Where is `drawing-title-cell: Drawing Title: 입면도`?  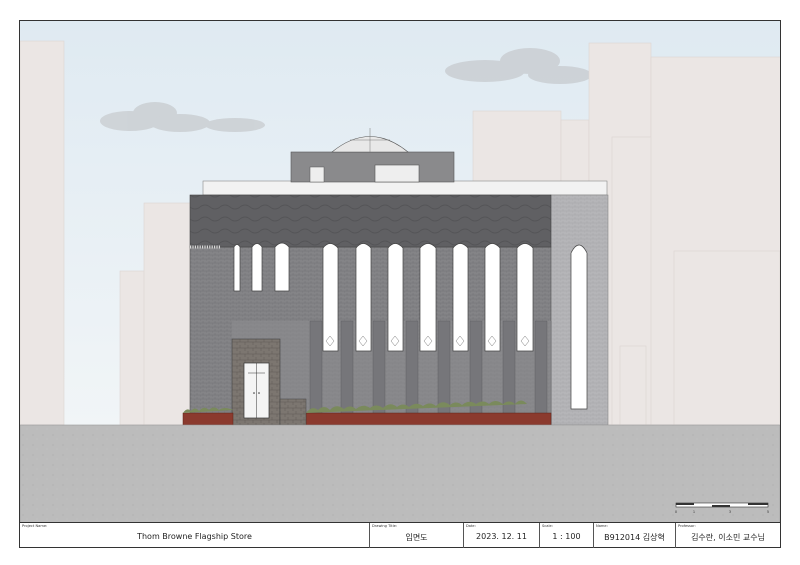 drawing-title-cell: Drawing Title: 입면도 is located at coordinates (417, 535).